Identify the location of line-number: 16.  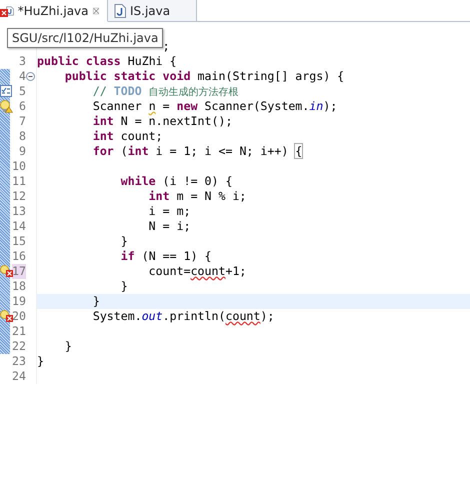
(19, 256).